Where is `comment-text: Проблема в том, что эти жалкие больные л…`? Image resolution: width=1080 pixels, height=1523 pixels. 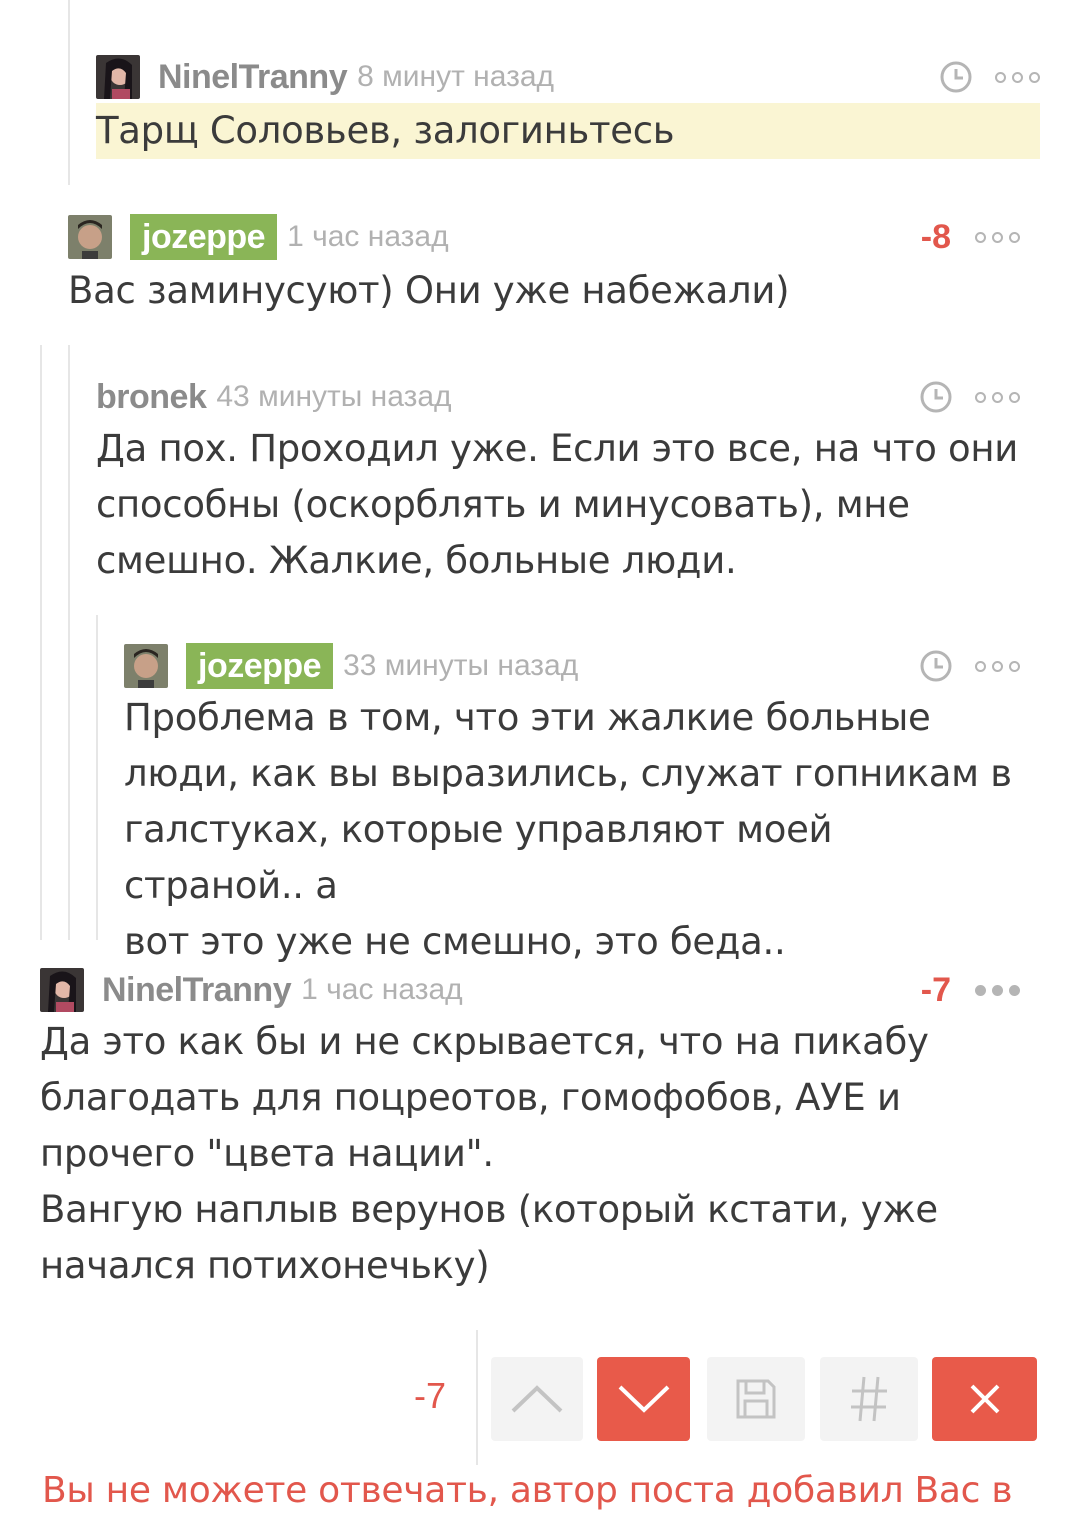 comment-text: Проблема в том, что эти жалкие больные л… is located at coordinates (568, 829).